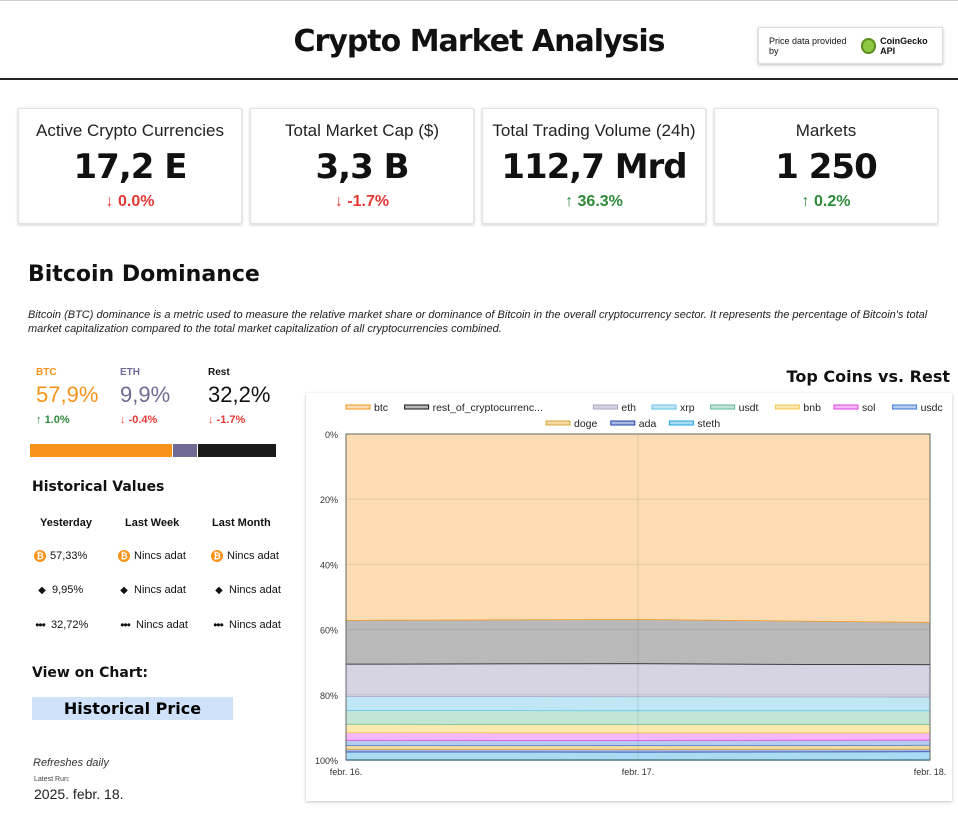 The height and width of the screenshot is (827, 958). I want to click on kpi-value: 1 250, so click(826, 167).